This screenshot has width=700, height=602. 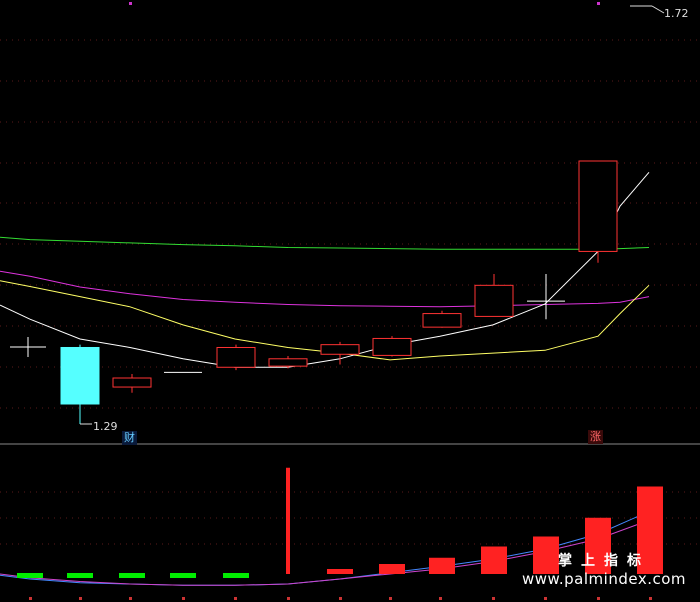 What do you see at coordinates (129, 438) in the screenshot?
I see `finance-badge: 财` at bounding box center [129, 438].